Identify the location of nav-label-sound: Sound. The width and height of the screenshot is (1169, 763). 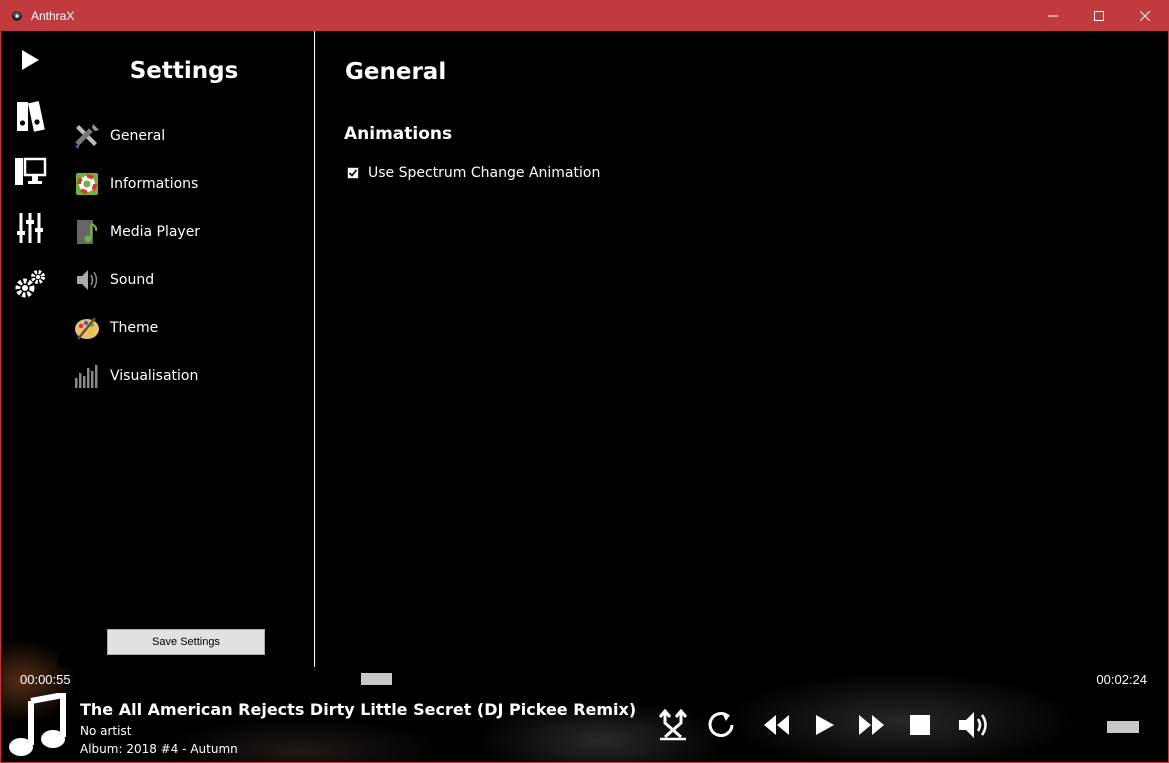
(132, 280).